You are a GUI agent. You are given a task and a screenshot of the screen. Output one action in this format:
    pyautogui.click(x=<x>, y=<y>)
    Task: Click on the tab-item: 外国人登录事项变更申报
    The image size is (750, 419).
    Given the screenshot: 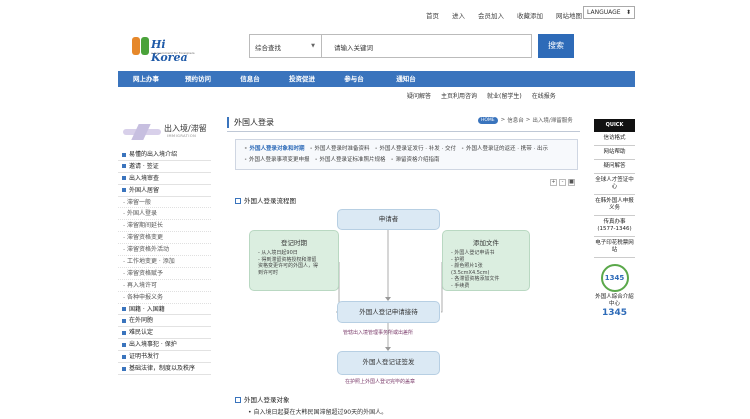 What is the action you would take?
    pyautogui.click(x=277, y=160)
    